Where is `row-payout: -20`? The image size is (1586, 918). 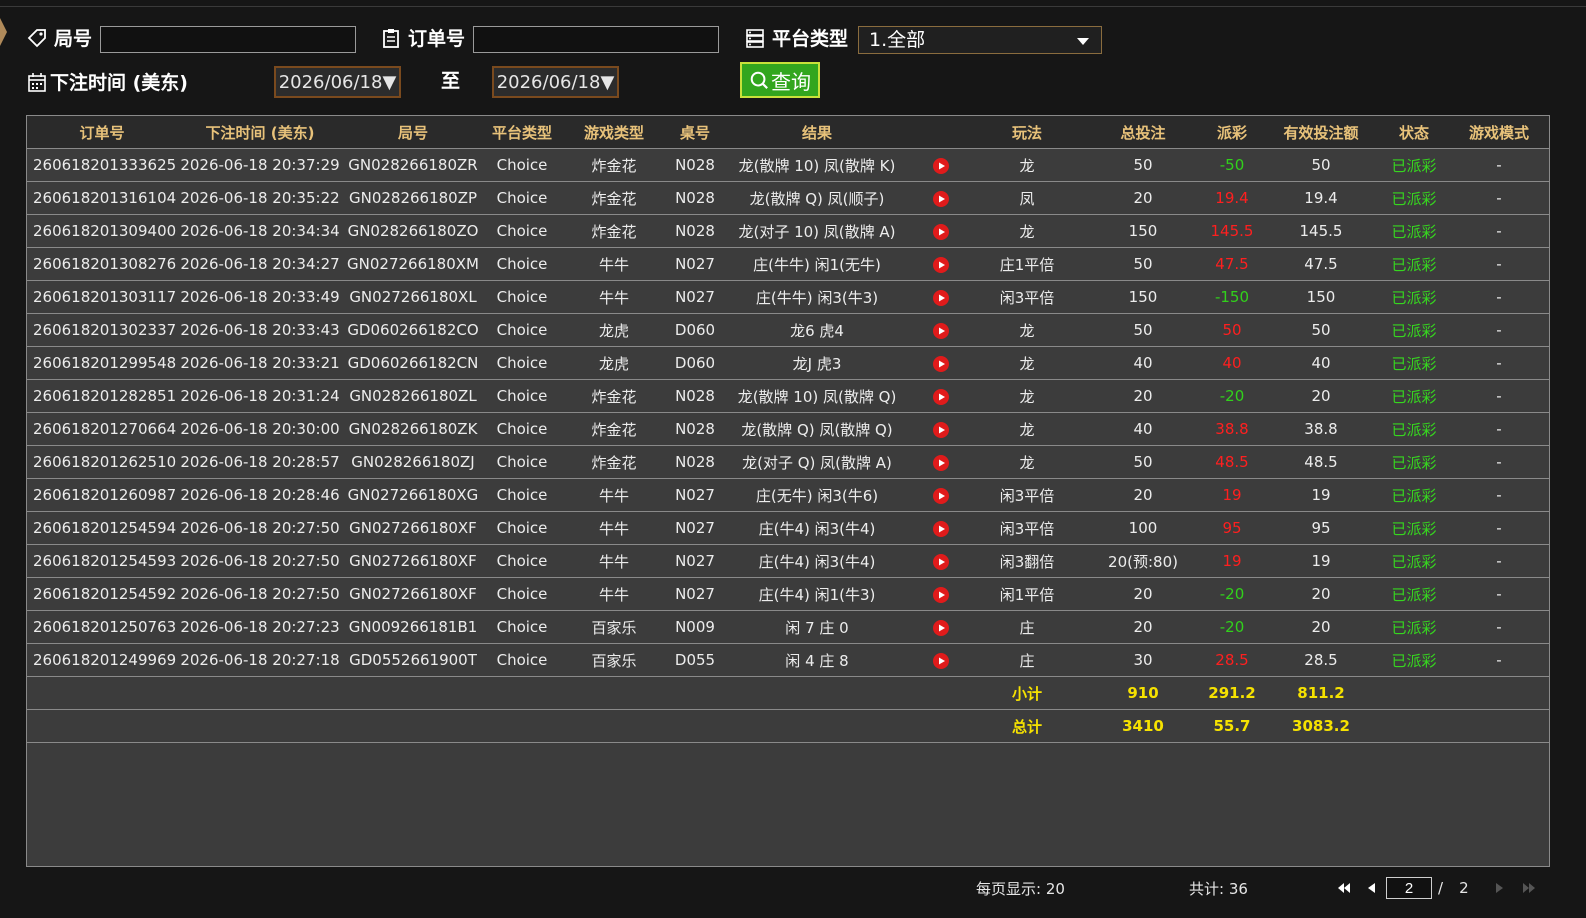 row-payout: -20 is located at coordinates (1232, 396).